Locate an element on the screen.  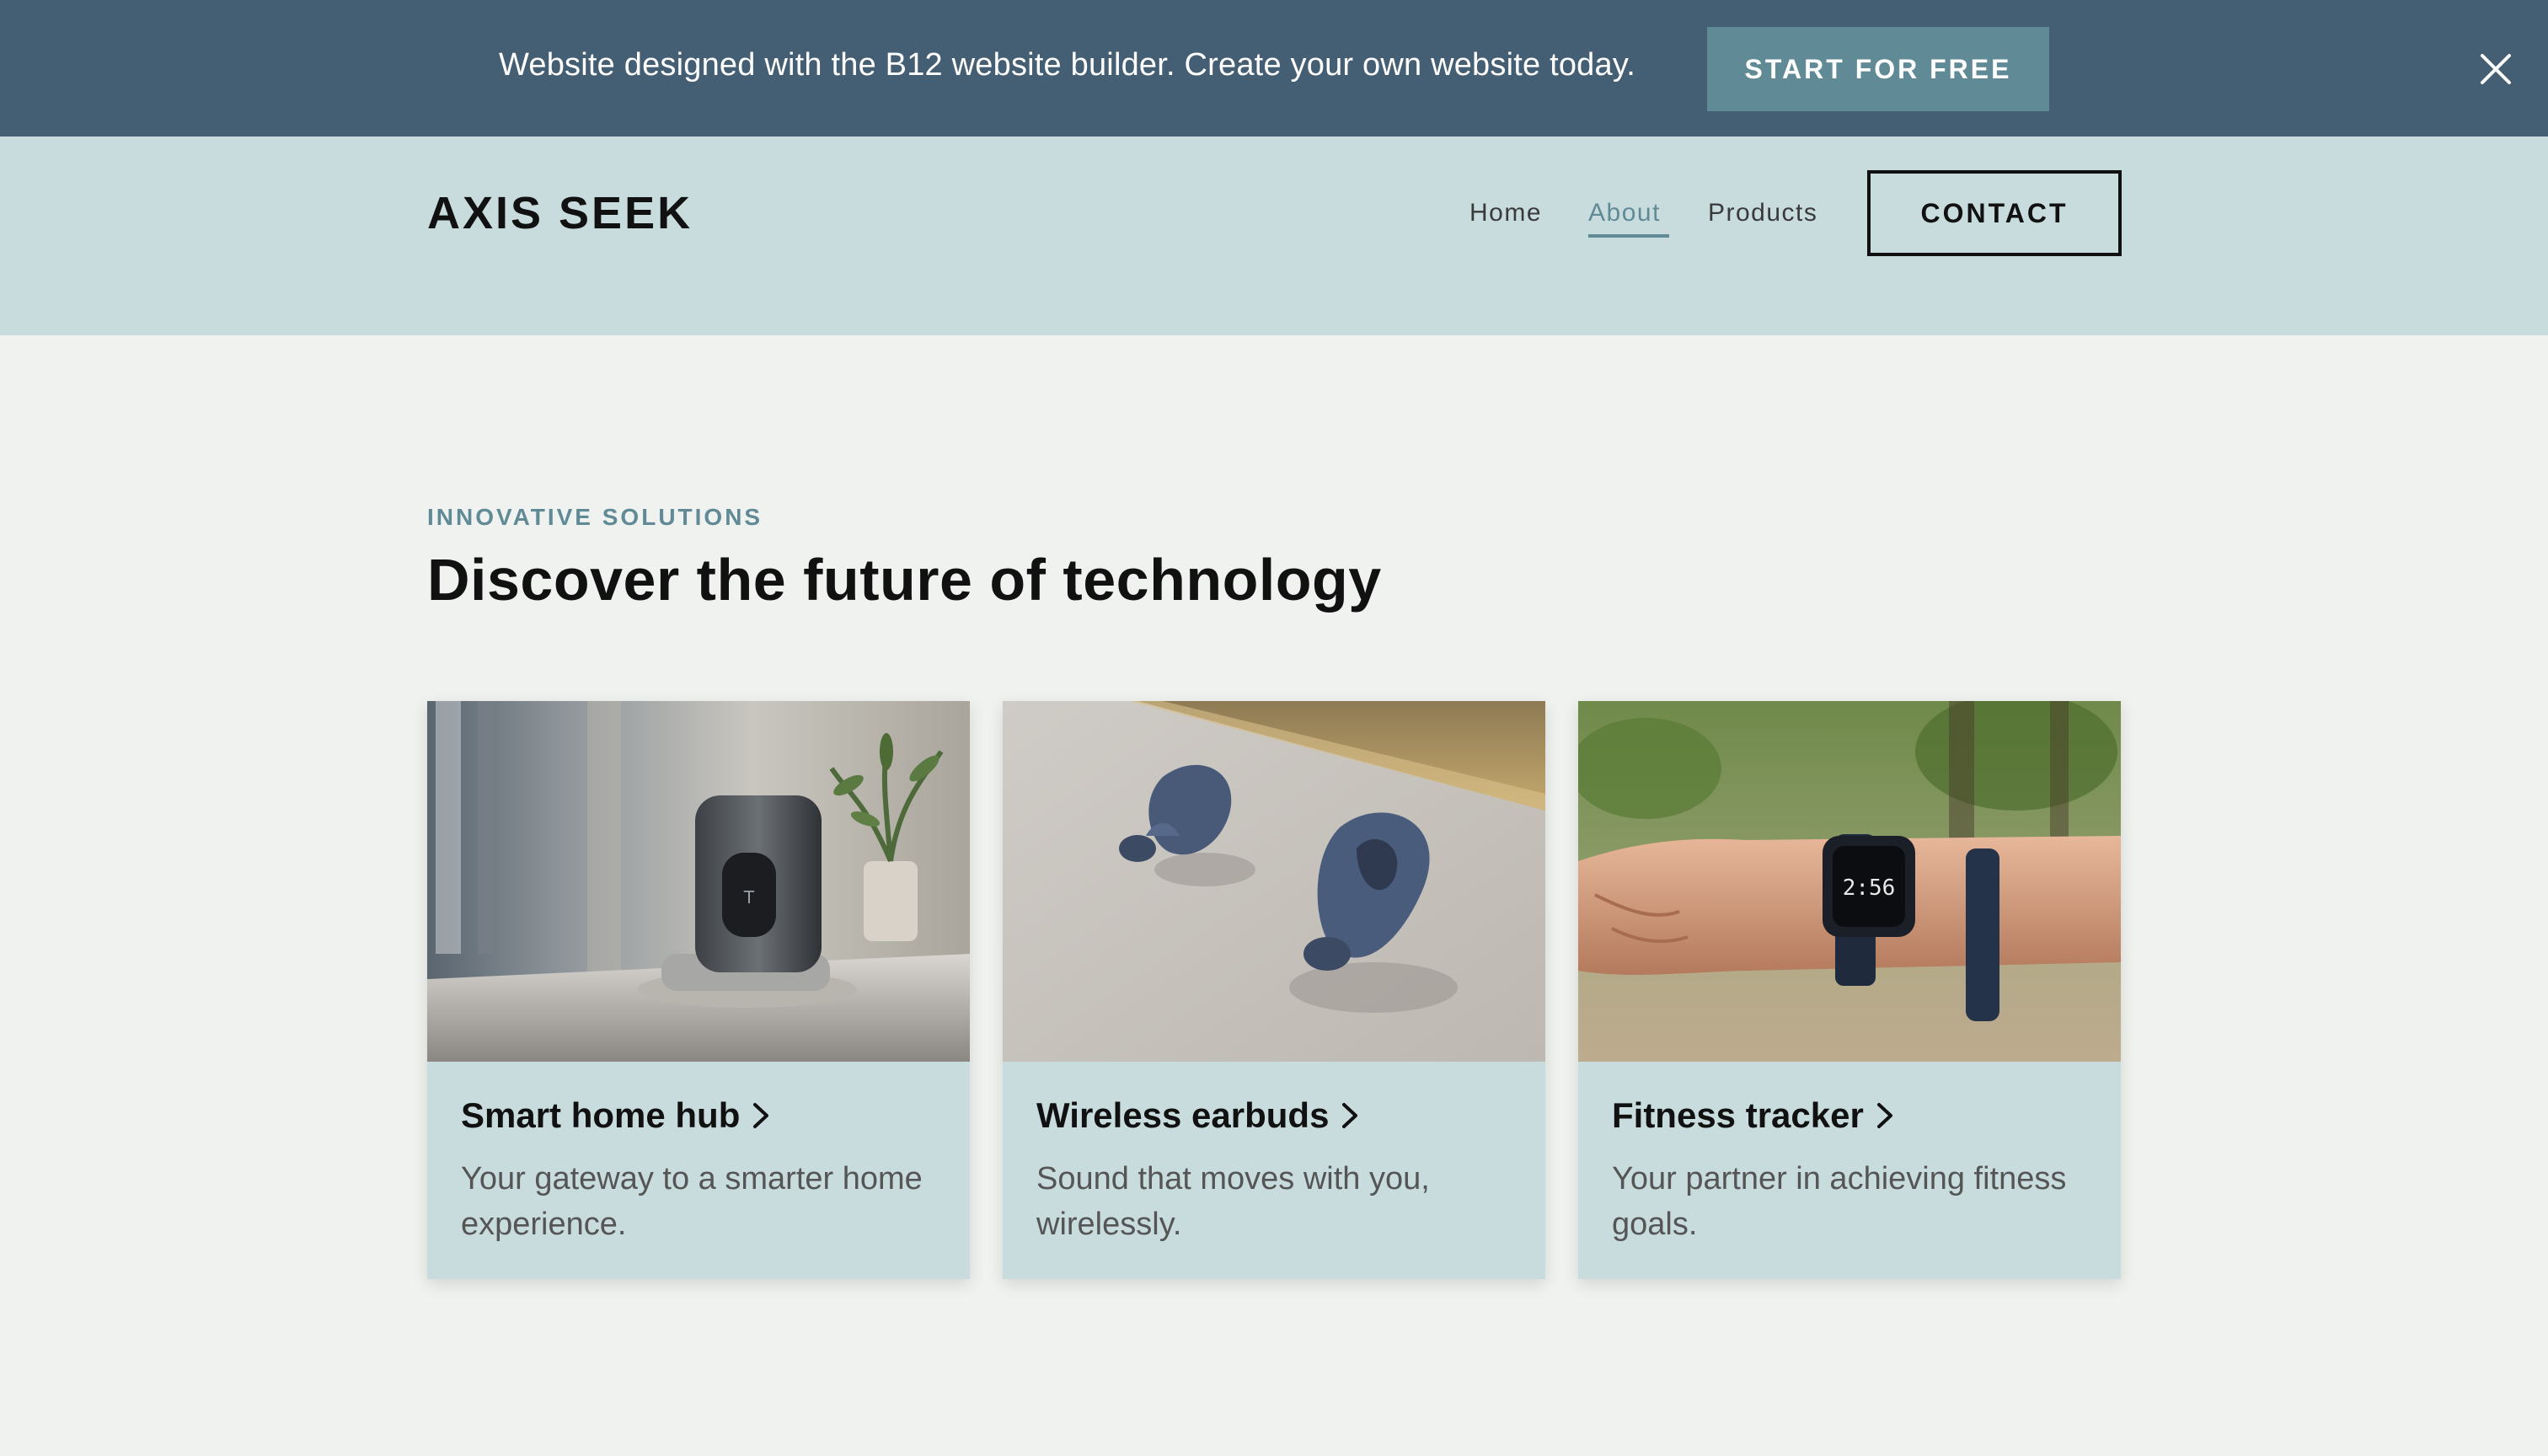
fitness-tracker-image: 2:56 is located at coordinates (1849, 881).